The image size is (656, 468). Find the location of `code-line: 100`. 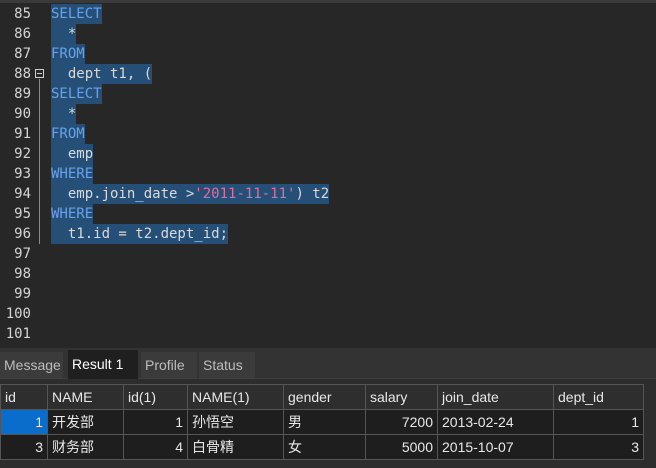

code-line: 100 is located at coordinates (328, 314).